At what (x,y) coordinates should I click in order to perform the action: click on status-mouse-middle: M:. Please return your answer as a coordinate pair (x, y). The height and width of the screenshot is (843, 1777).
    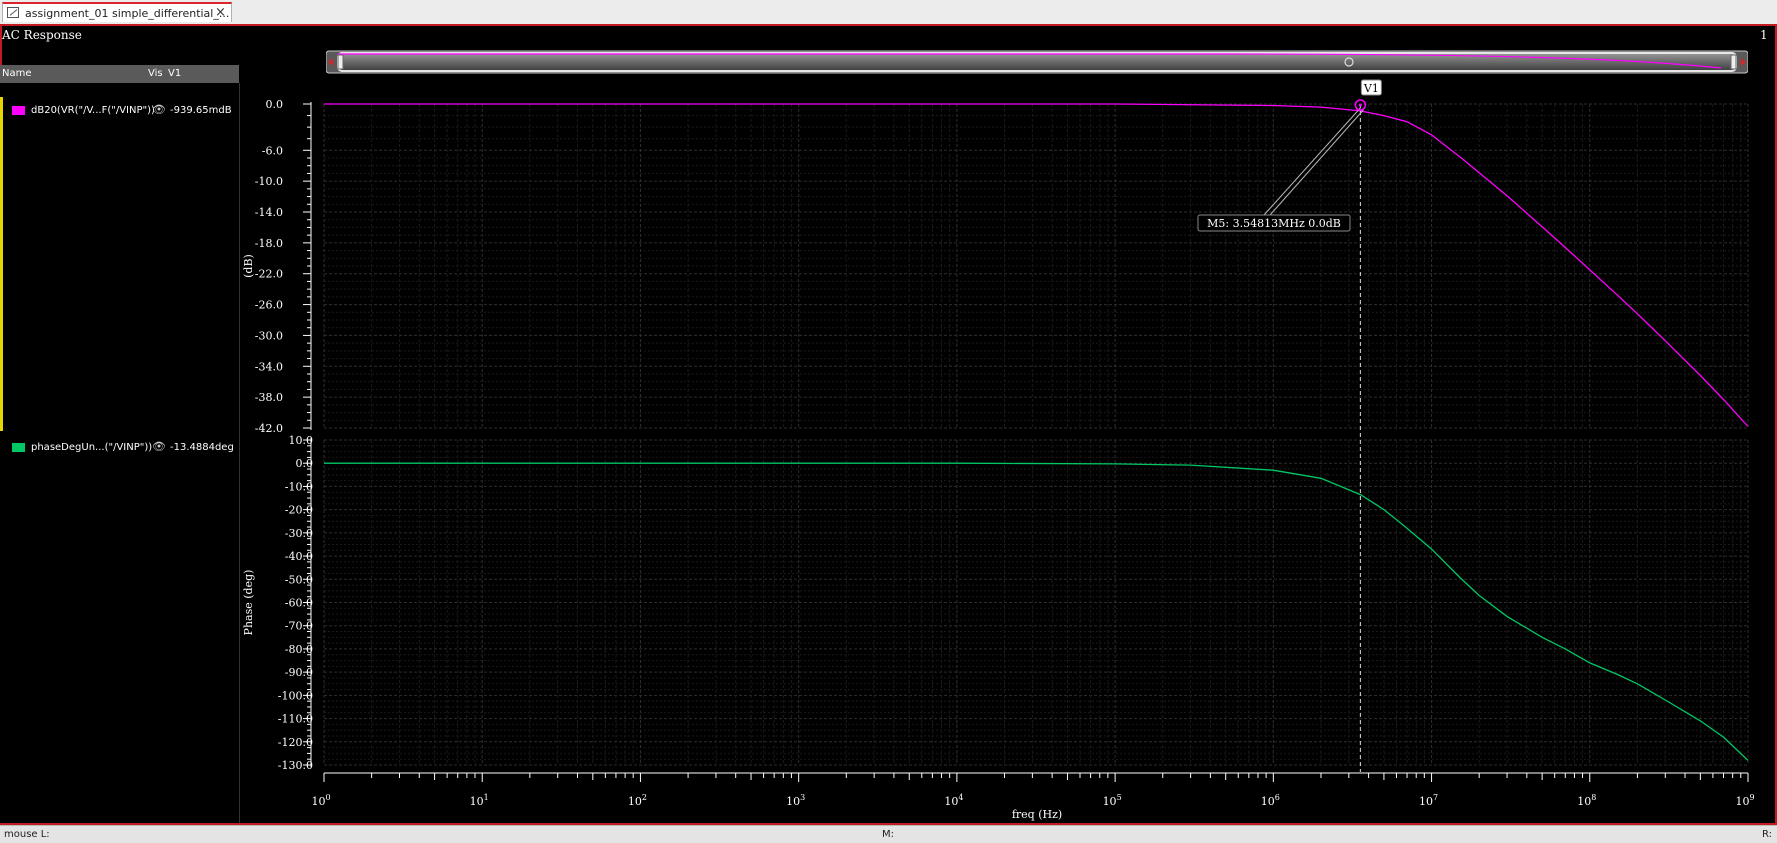
    Looking at the image, I should click on (888, 834).